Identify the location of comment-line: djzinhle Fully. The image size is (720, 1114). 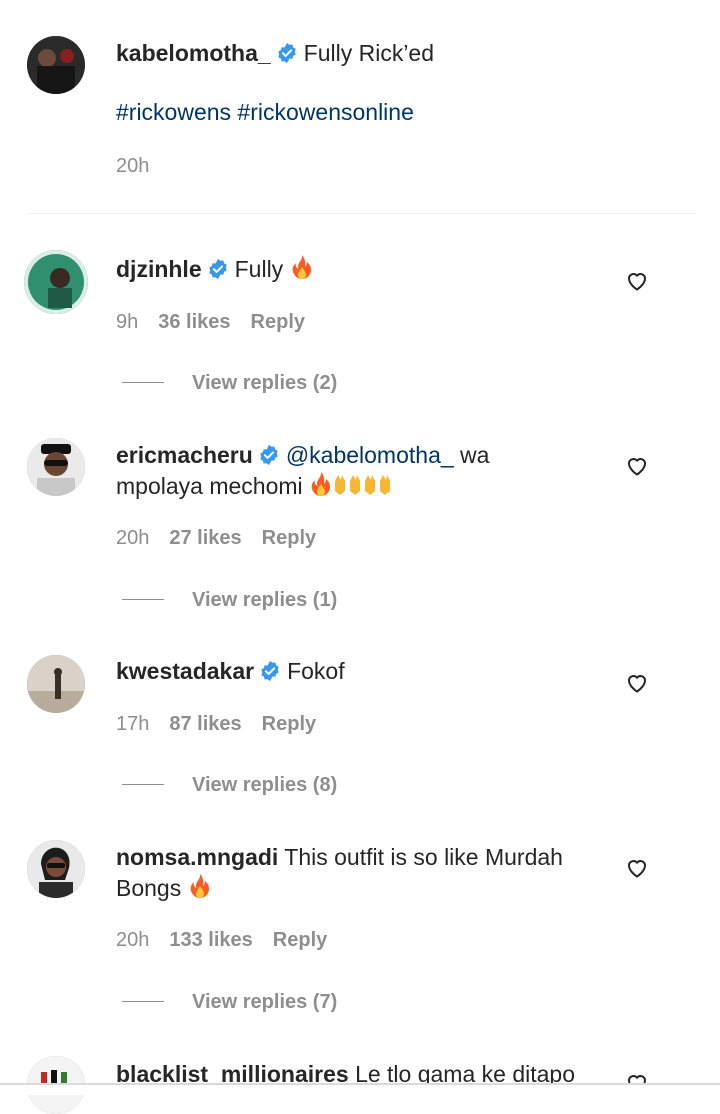
(215, 271).